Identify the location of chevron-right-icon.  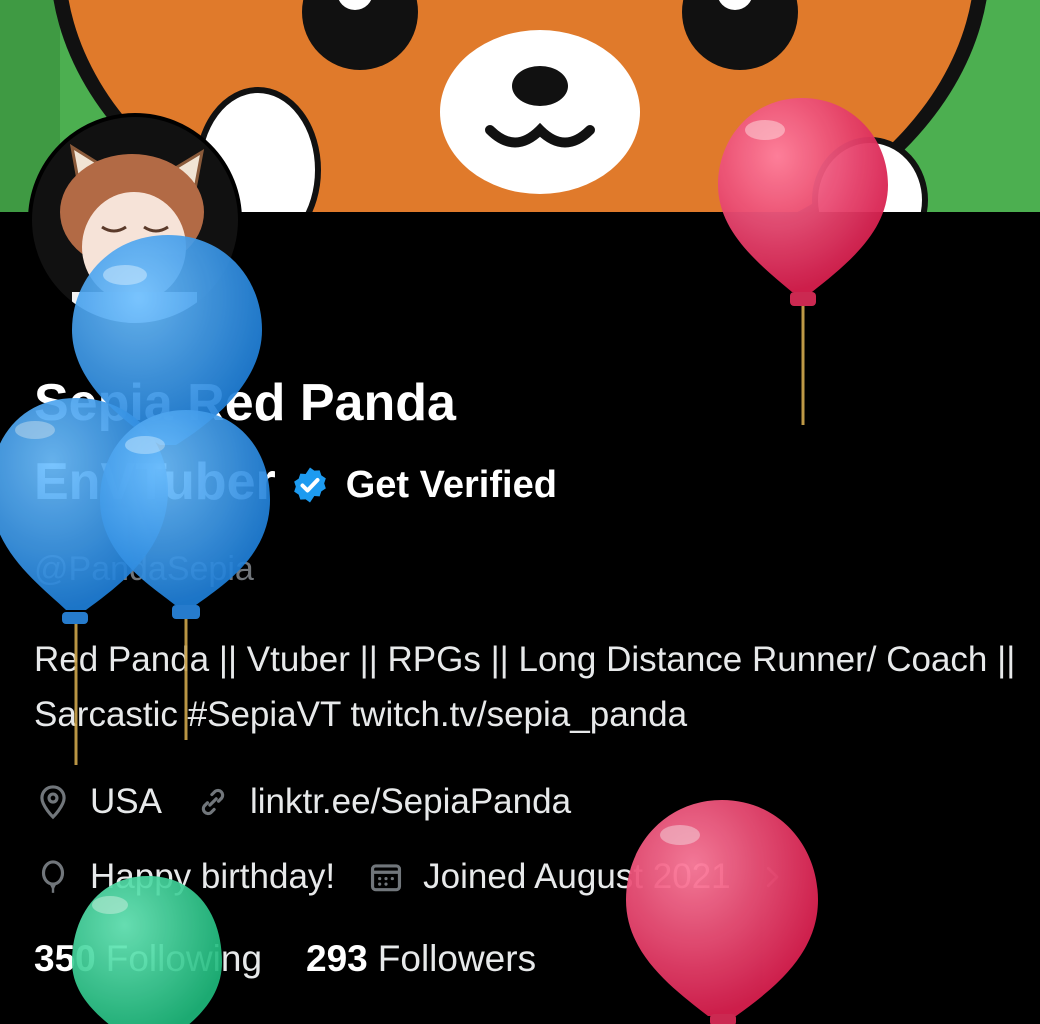
(772, 877).